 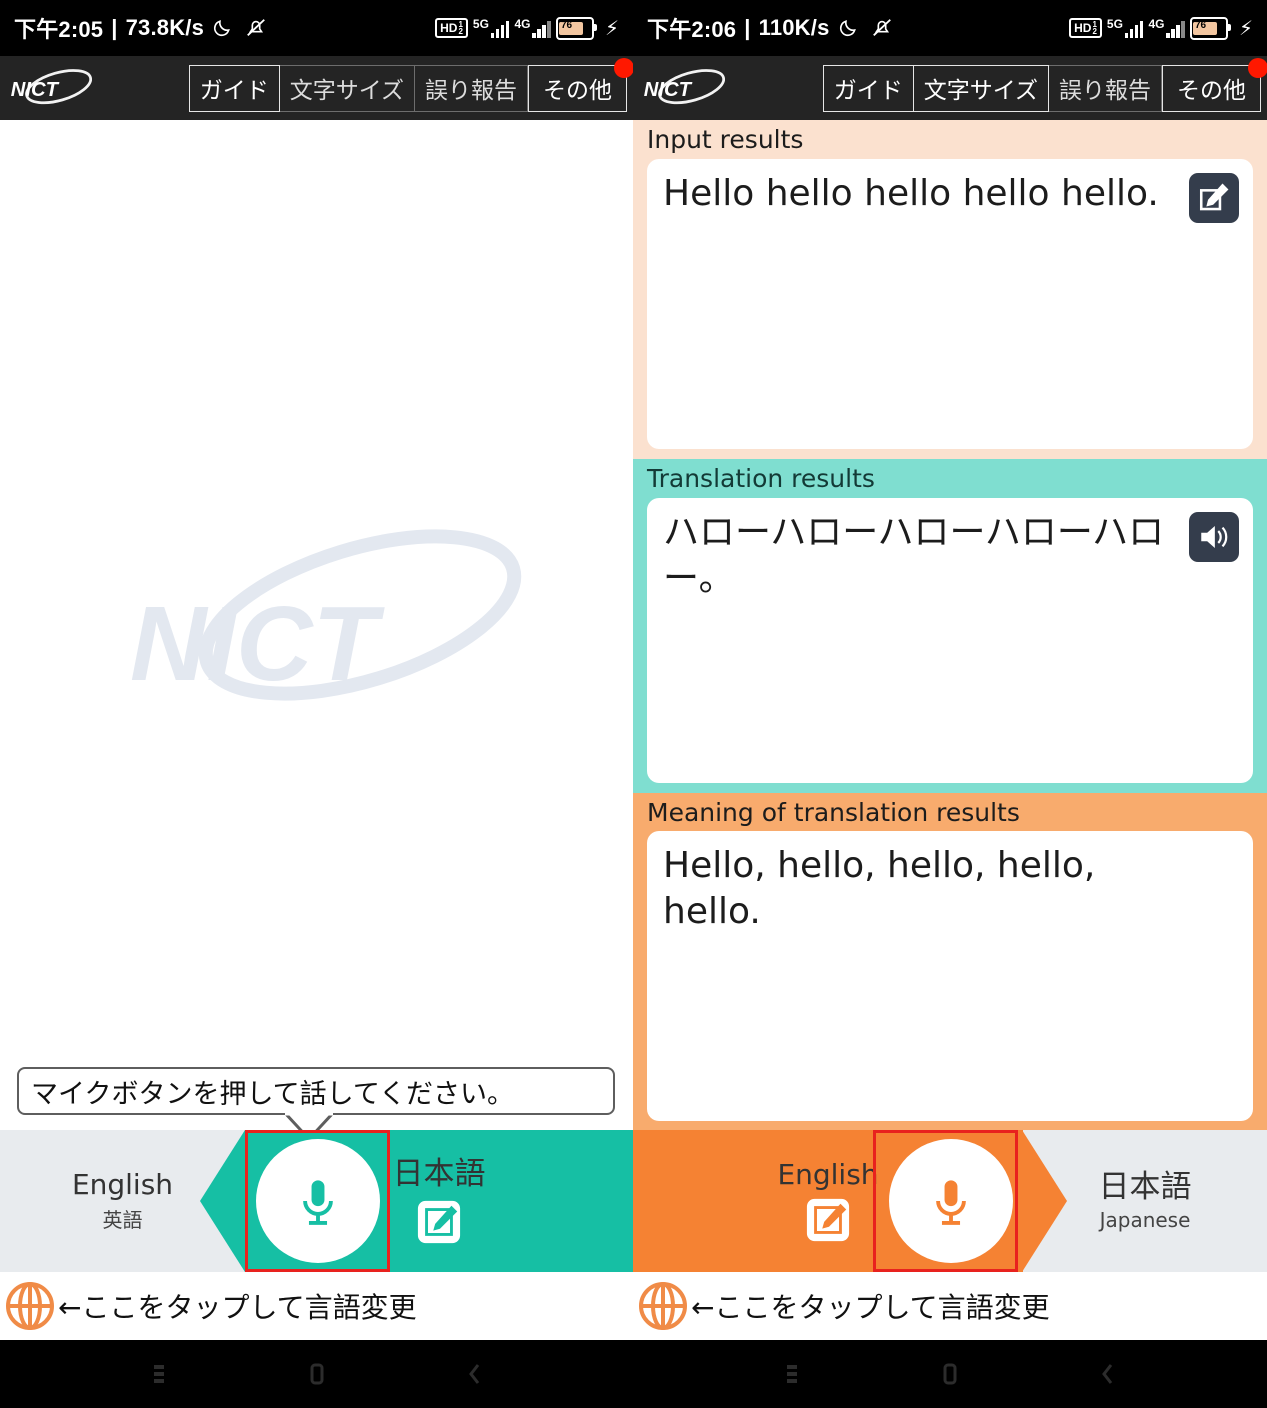 What do you see at coordinates (1145, 1220) in the screenshot?
I see `target-language-sub: Japanese` at bounding box center [1145, 1220].